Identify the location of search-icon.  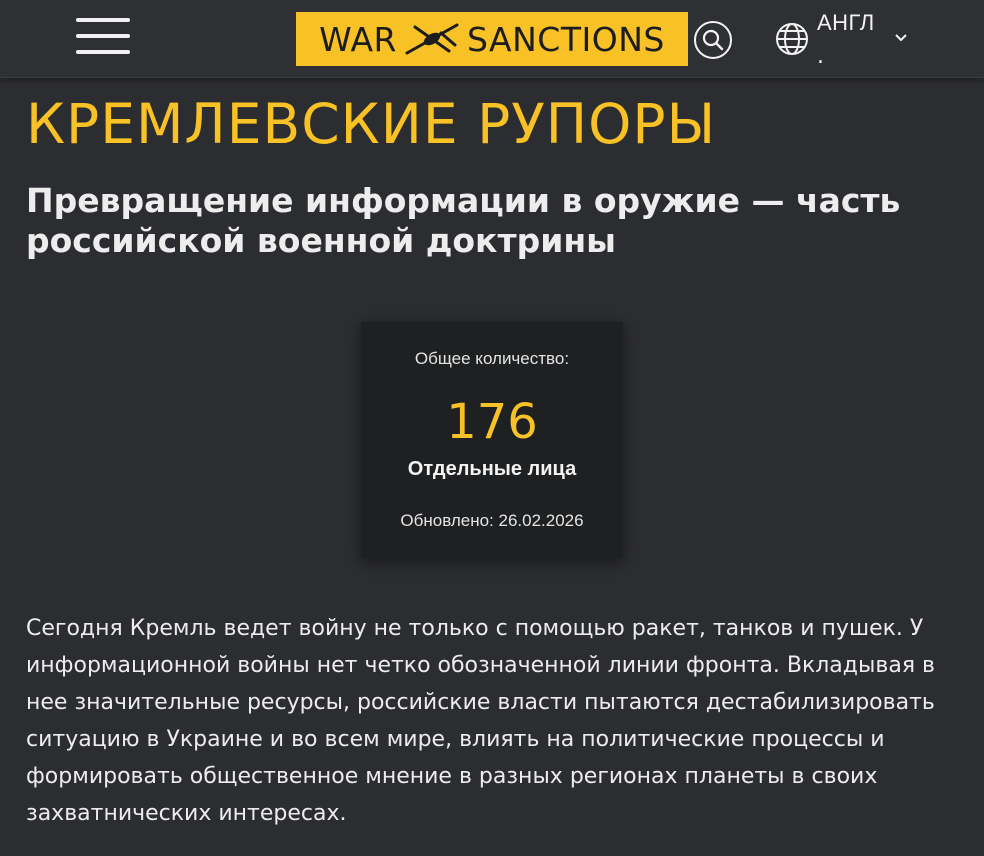
(713, 40).